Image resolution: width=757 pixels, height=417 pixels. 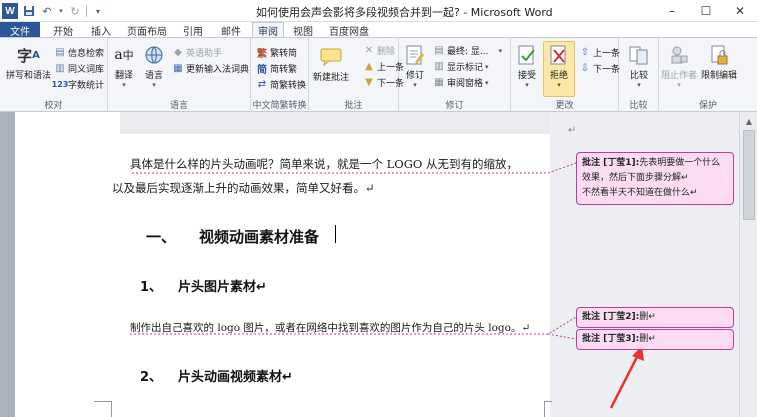 I want to click on tab-home: 开始, so click(x=63, y=30).